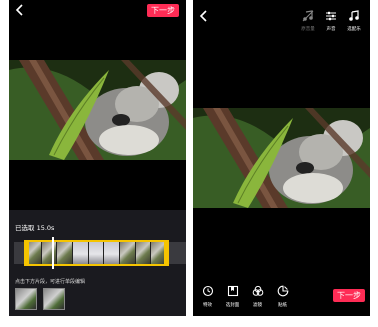  What do you see at coordinates (331, 29) in the screenshot?
I see `tool-label: 声音` at bounding box center [331, 29].